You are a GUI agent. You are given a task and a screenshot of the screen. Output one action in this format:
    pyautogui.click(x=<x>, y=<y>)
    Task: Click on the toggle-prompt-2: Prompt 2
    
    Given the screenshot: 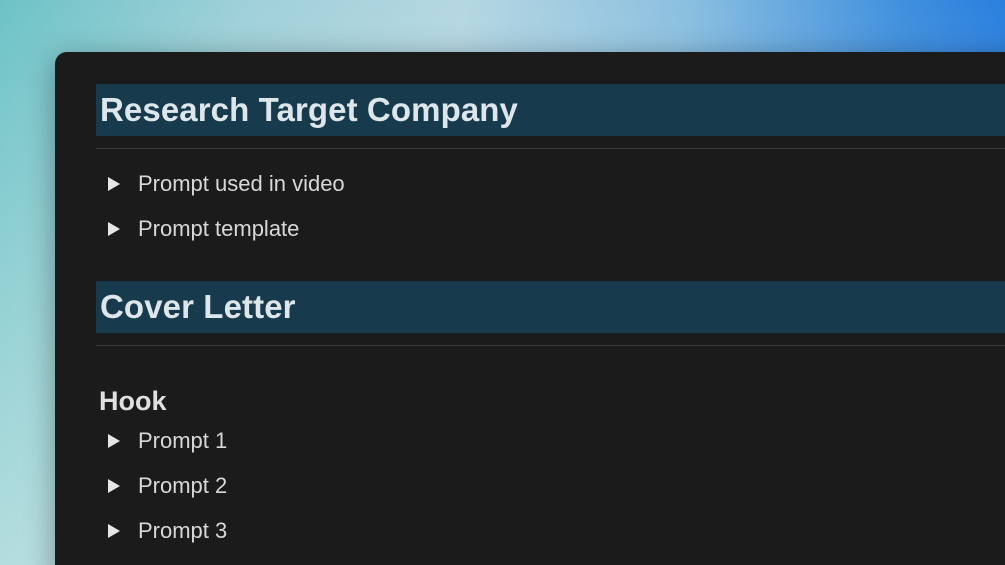 What is the action you would take?
    pyautogui.click(x=550, y=485)
    